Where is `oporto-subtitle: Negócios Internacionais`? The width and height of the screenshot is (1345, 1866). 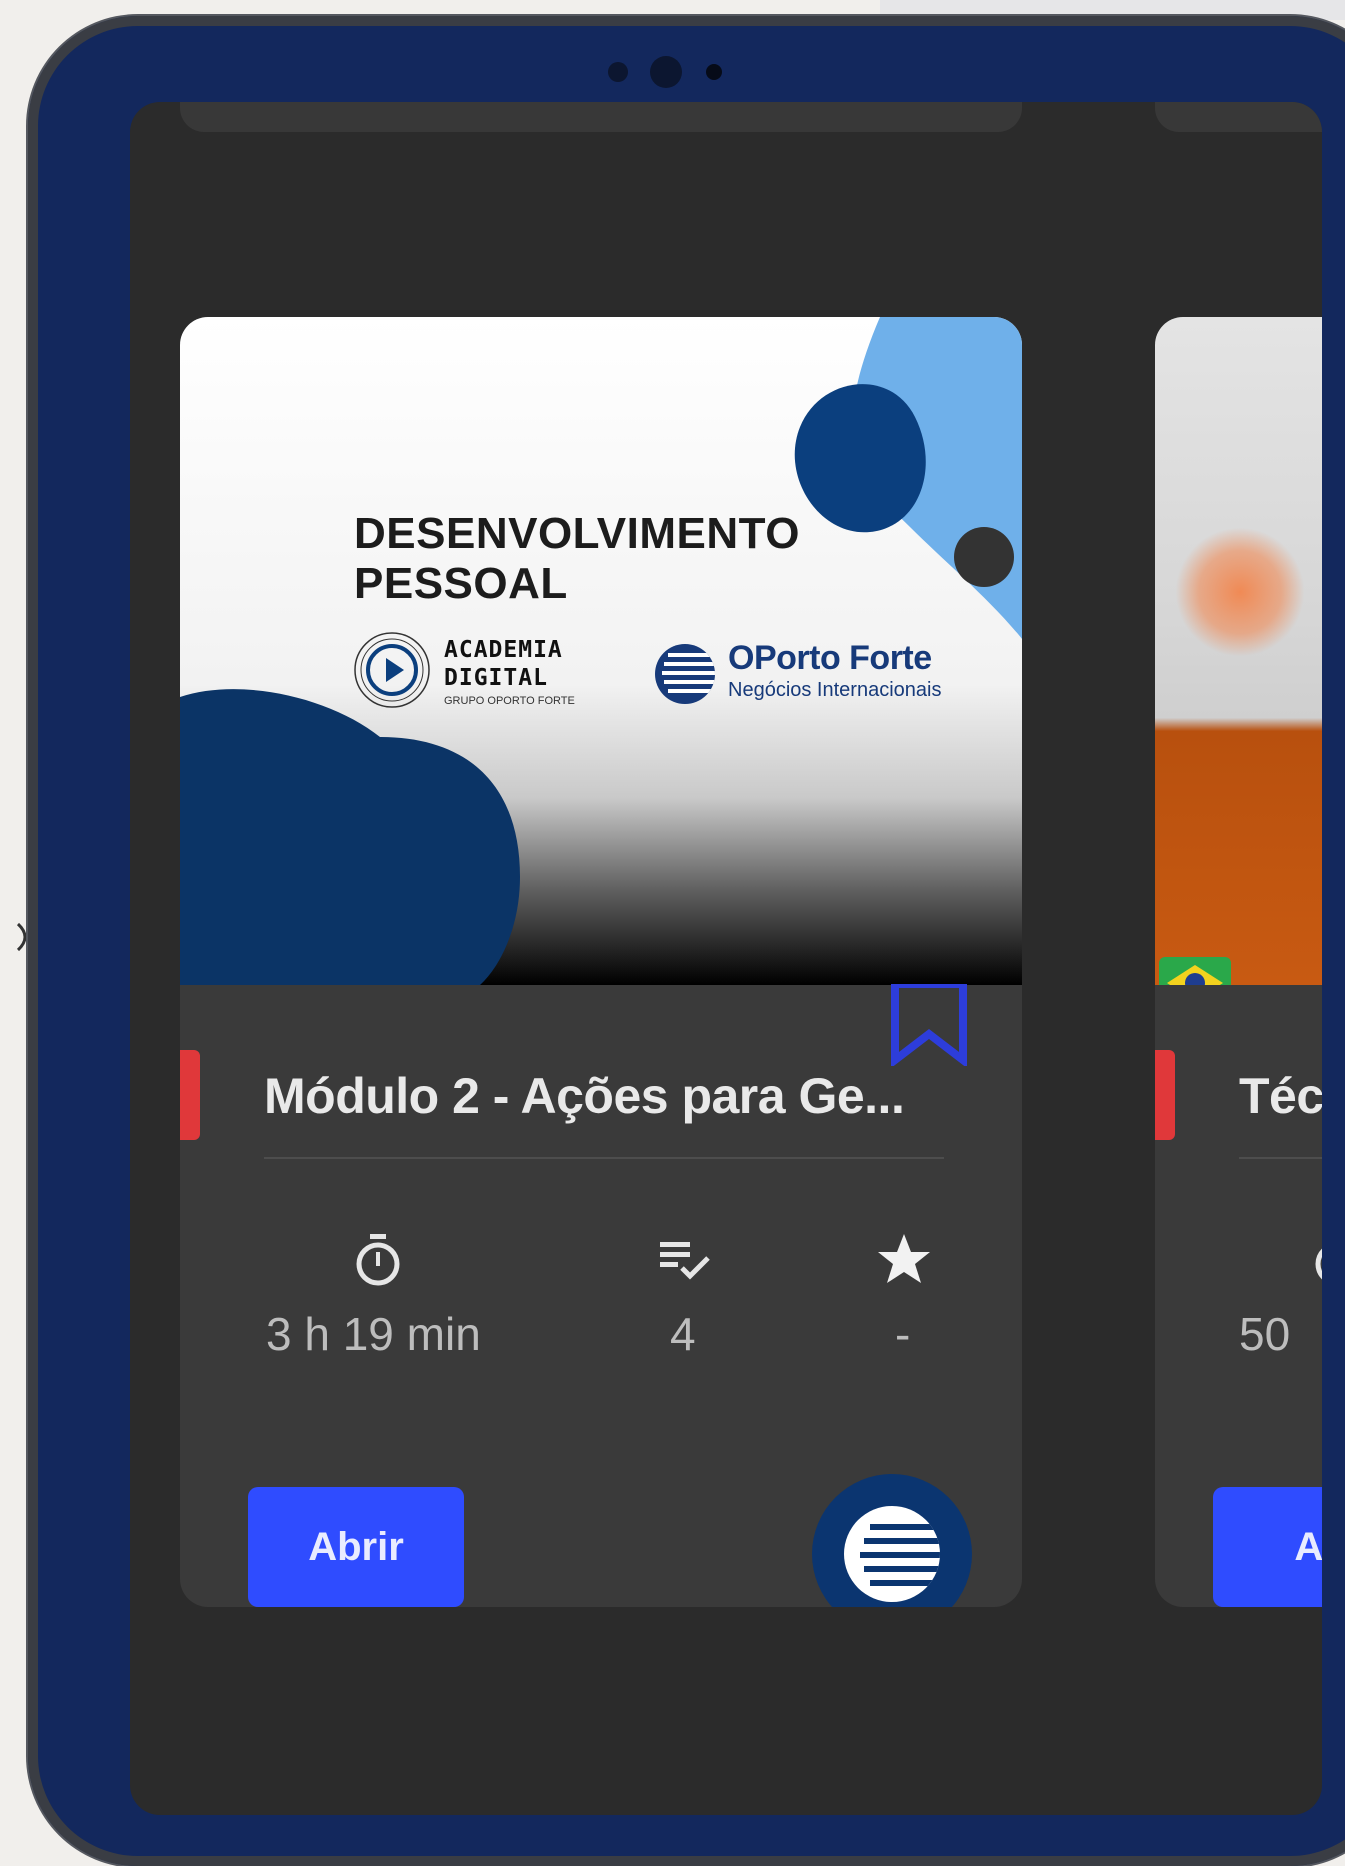
oporto-subtitle: Negócios Internacionais is located at coordinates (835, 690).